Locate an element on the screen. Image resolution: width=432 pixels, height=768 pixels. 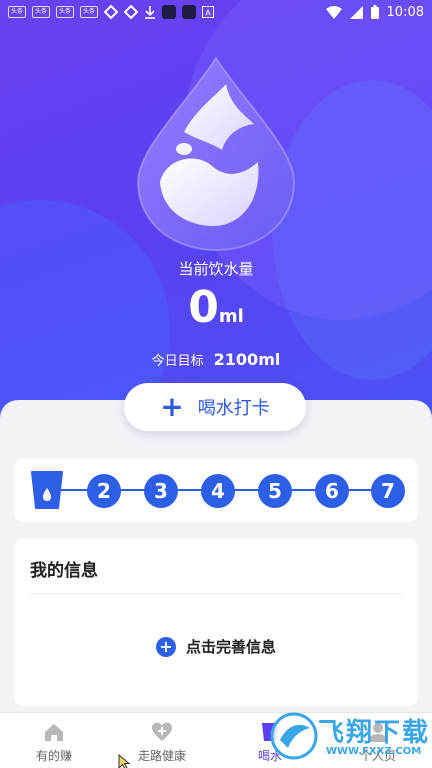
drink-checkin-button: + 喝水打卡 is located at coordinates (215, 407).